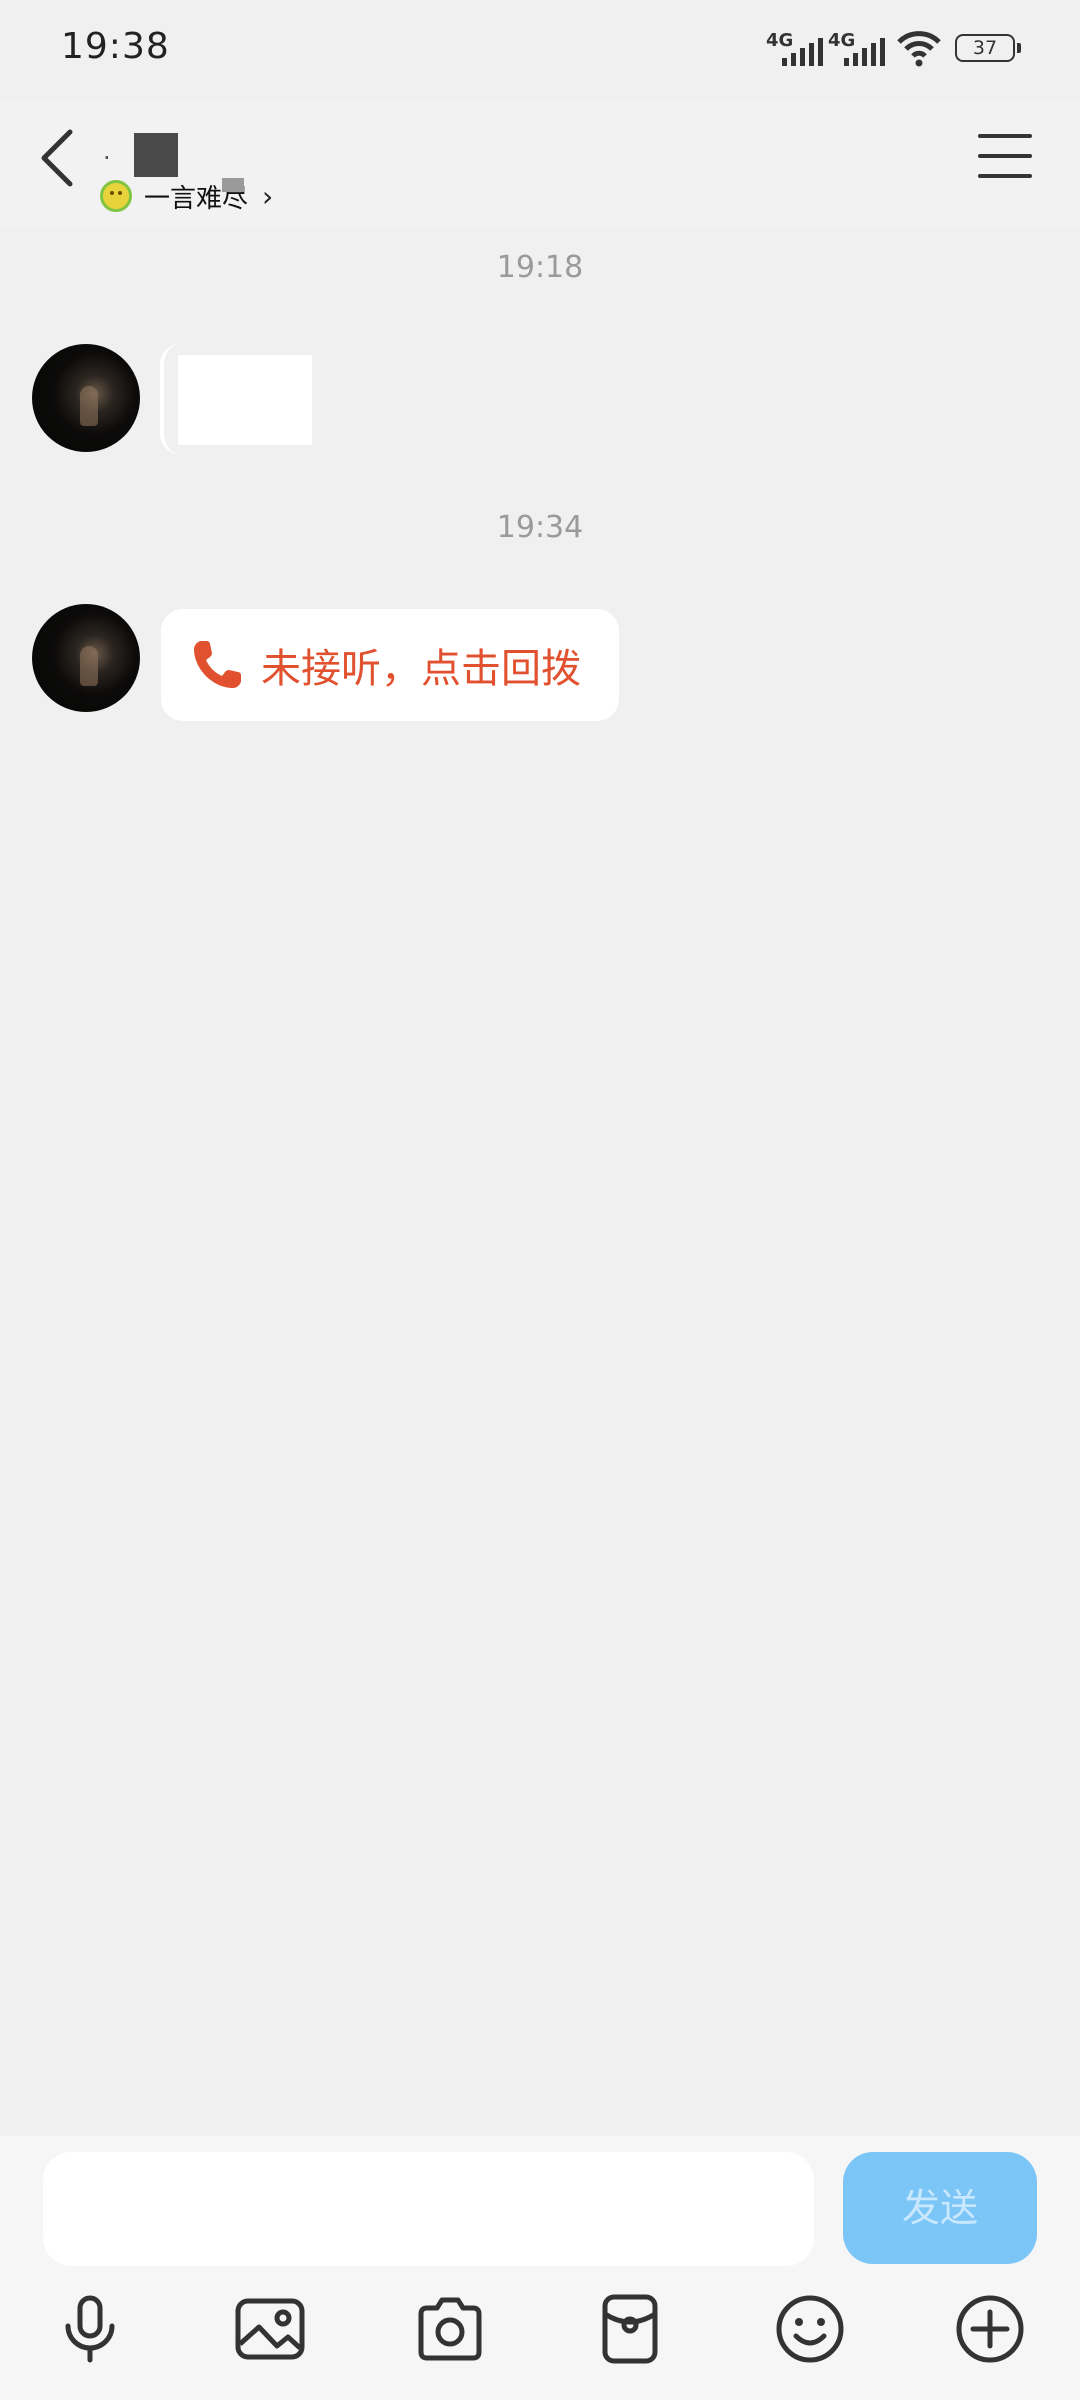  I want to click on timestamp: 19:18, so click(540, 267).